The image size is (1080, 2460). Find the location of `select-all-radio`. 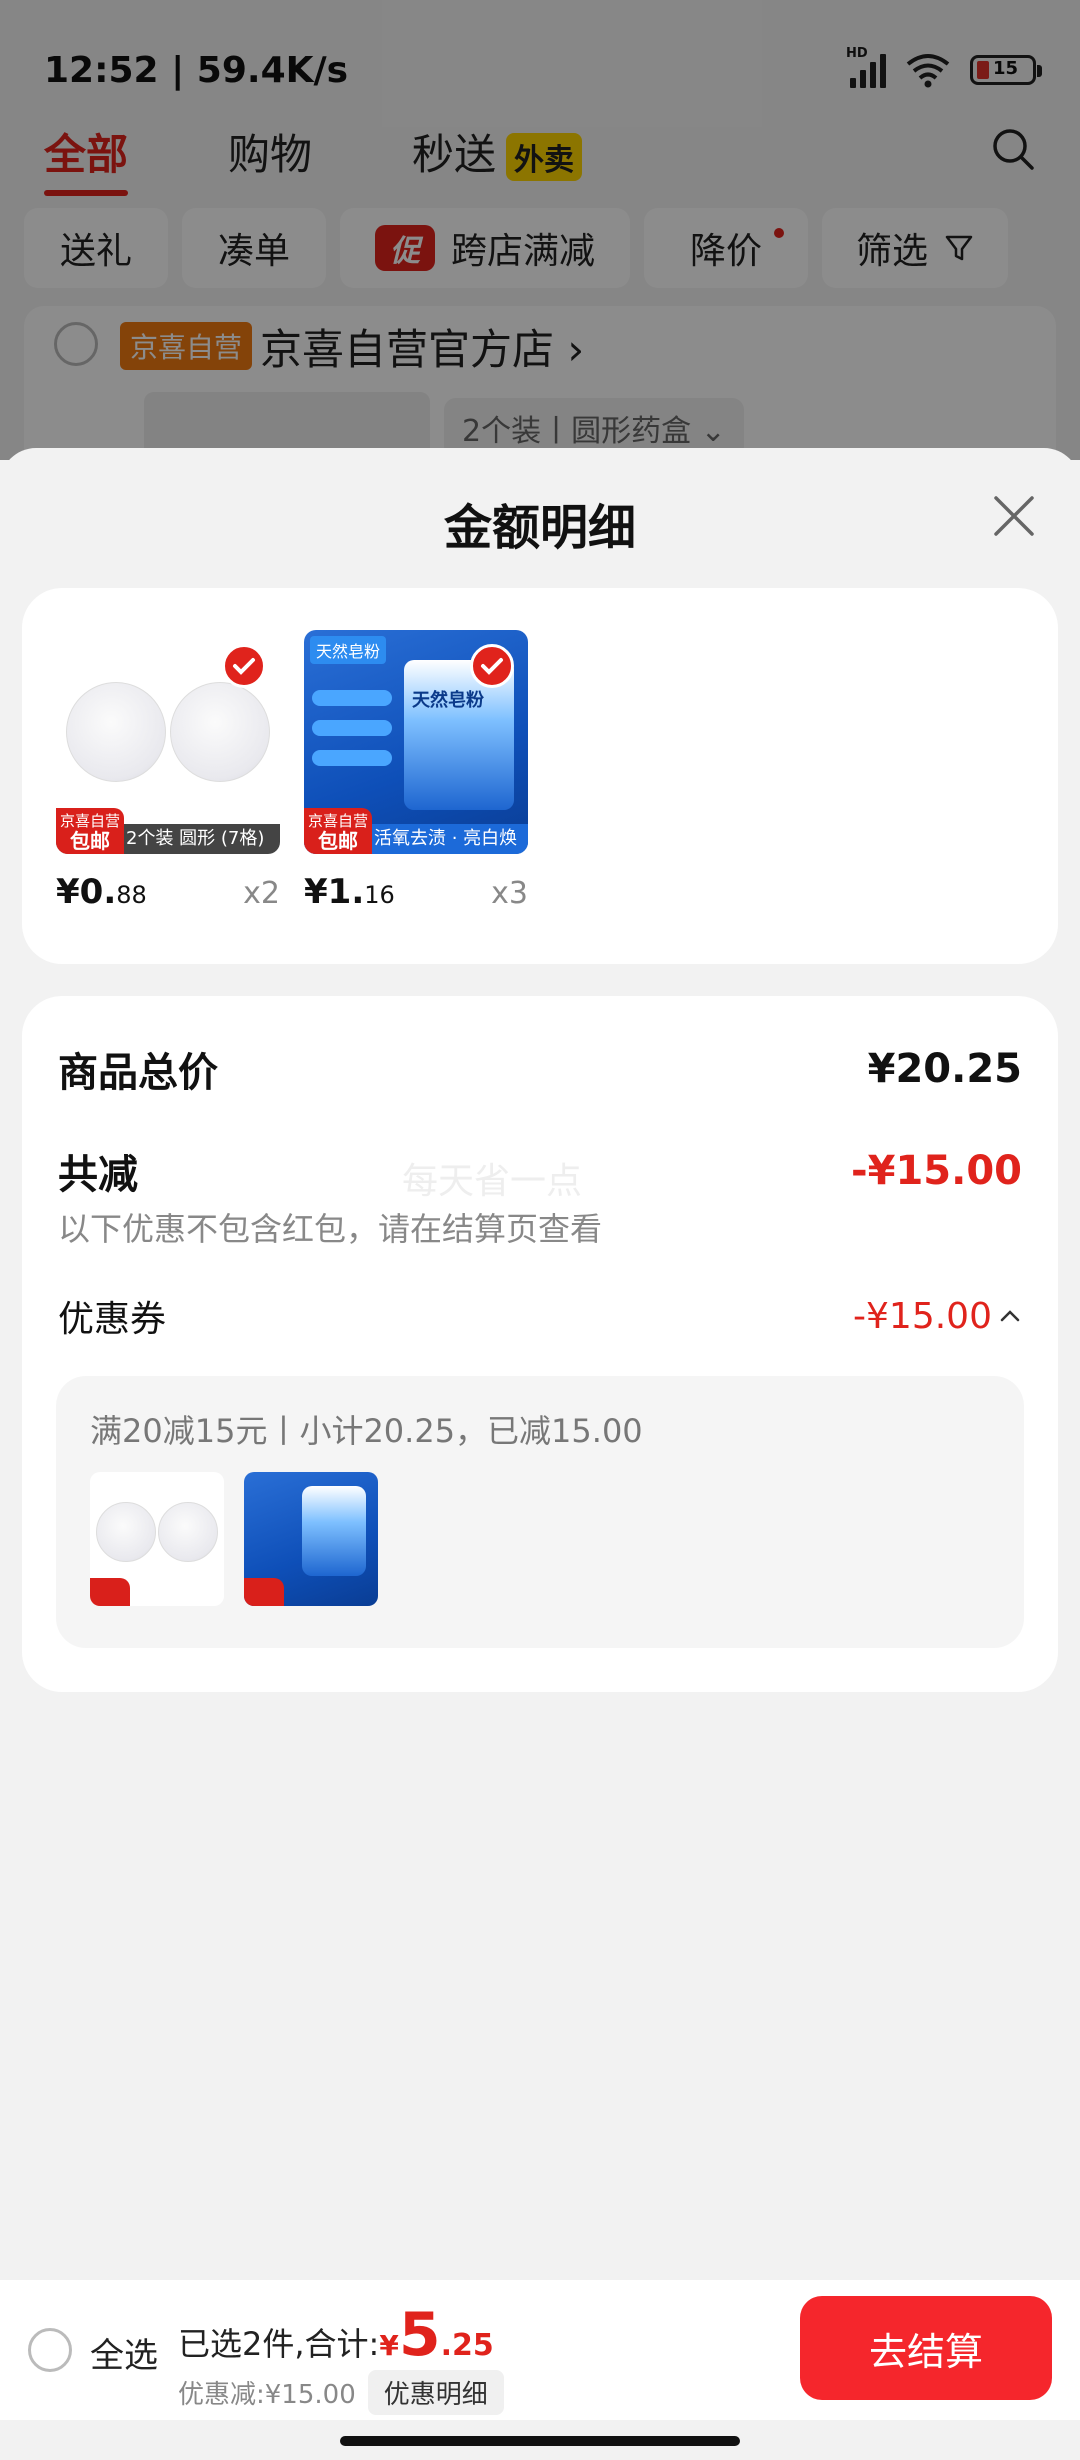

select-all-radio is located at coordinates (50, 2350).